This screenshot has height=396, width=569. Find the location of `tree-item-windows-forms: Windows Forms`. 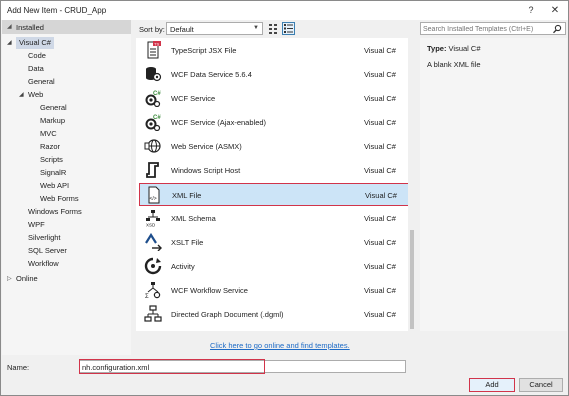

tree-item-windows-forms: Windows Forms is located at coordinates (55, 212).